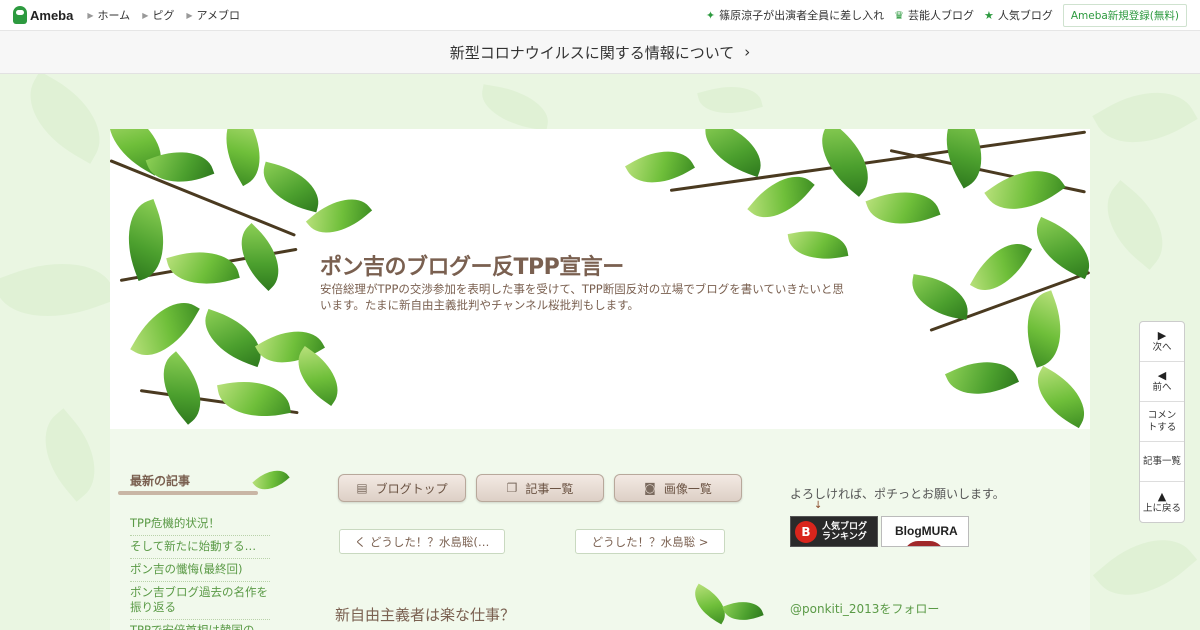 This screenshot has height=630, width=1200. What do you see at coordinates (710, 15) in the screenshot?
I see `sparkle-icon: ✦` at bounding box center [710, 15].